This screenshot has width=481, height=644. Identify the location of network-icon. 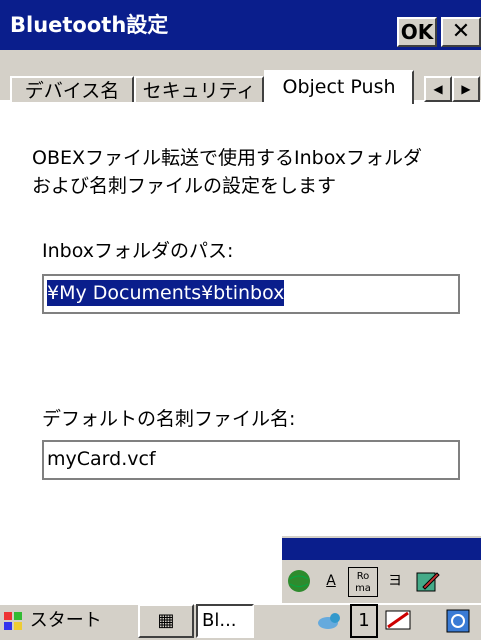
(330, 621).